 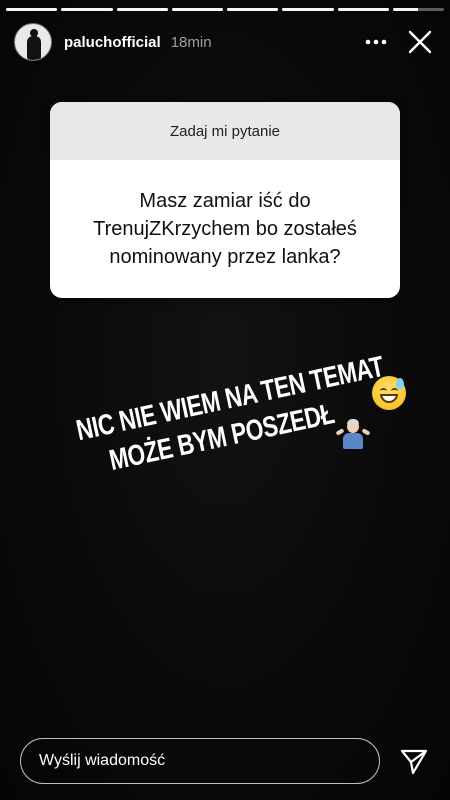 I want to click on post-time: 18min, so click(x=191, y=42).